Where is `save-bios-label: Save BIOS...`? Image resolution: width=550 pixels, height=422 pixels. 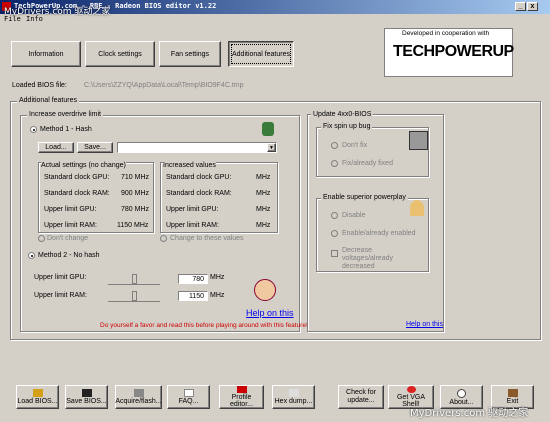 save-bios-label: Save BIOS... is located at coordinates (86, 401).